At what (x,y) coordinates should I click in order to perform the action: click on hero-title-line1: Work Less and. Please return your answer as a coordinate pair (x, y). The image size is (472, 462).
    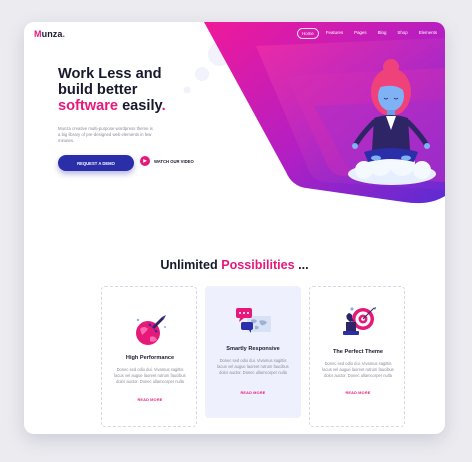
    Looking at the image, I should click on (110, 74).